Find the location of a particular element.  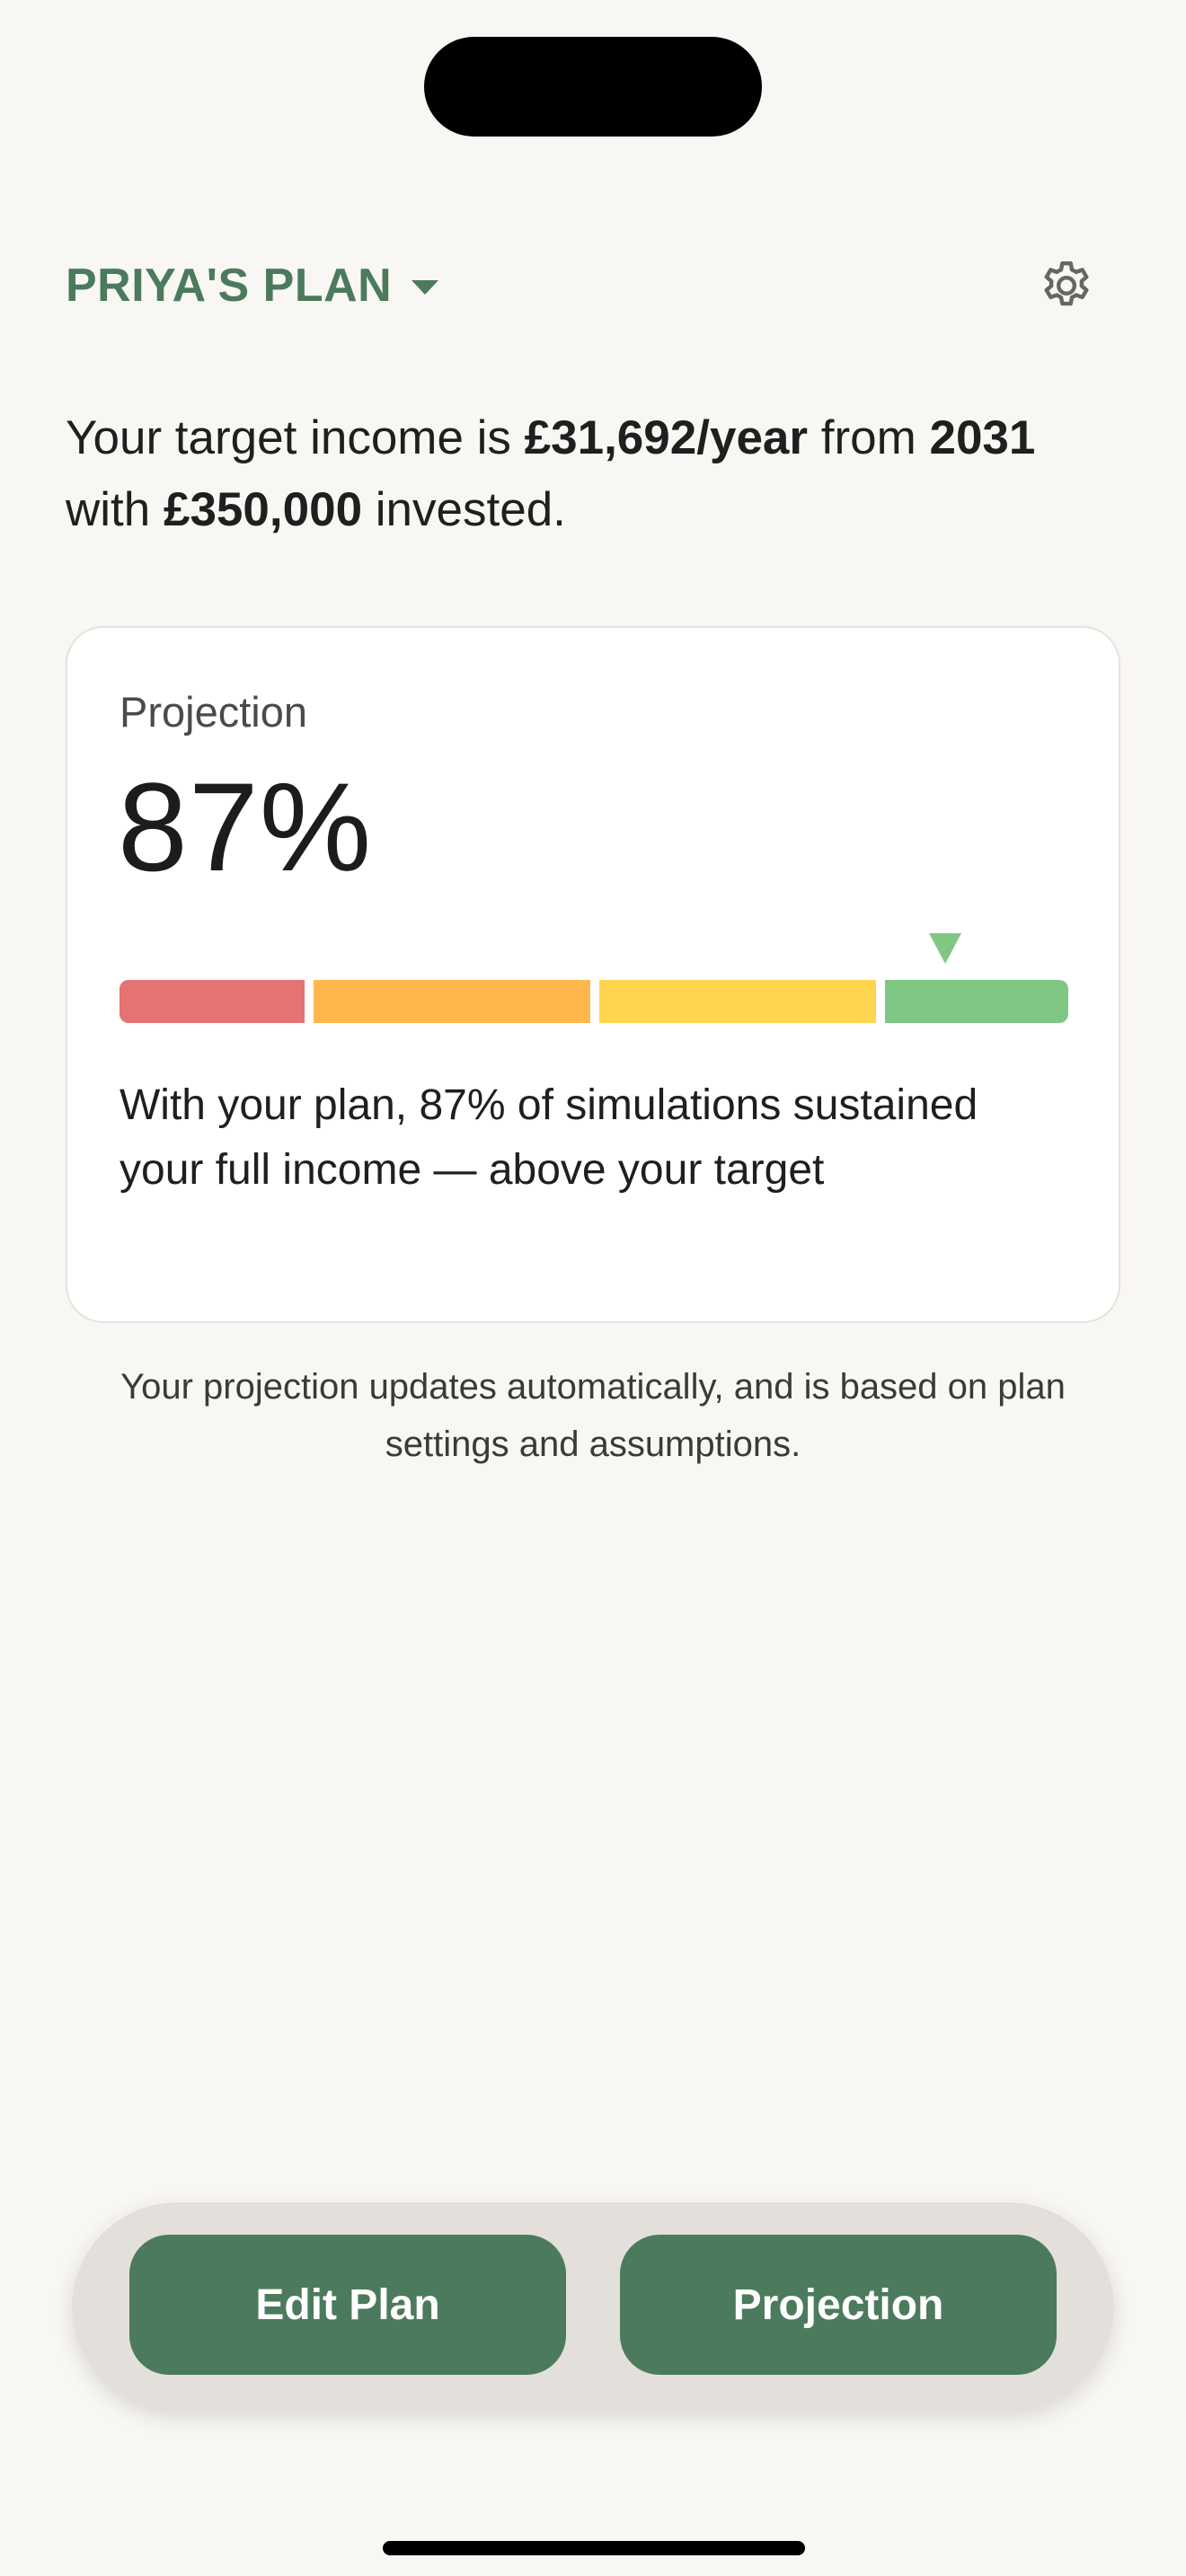

projection-percentage: 87% is located at coordinates (245, 826).